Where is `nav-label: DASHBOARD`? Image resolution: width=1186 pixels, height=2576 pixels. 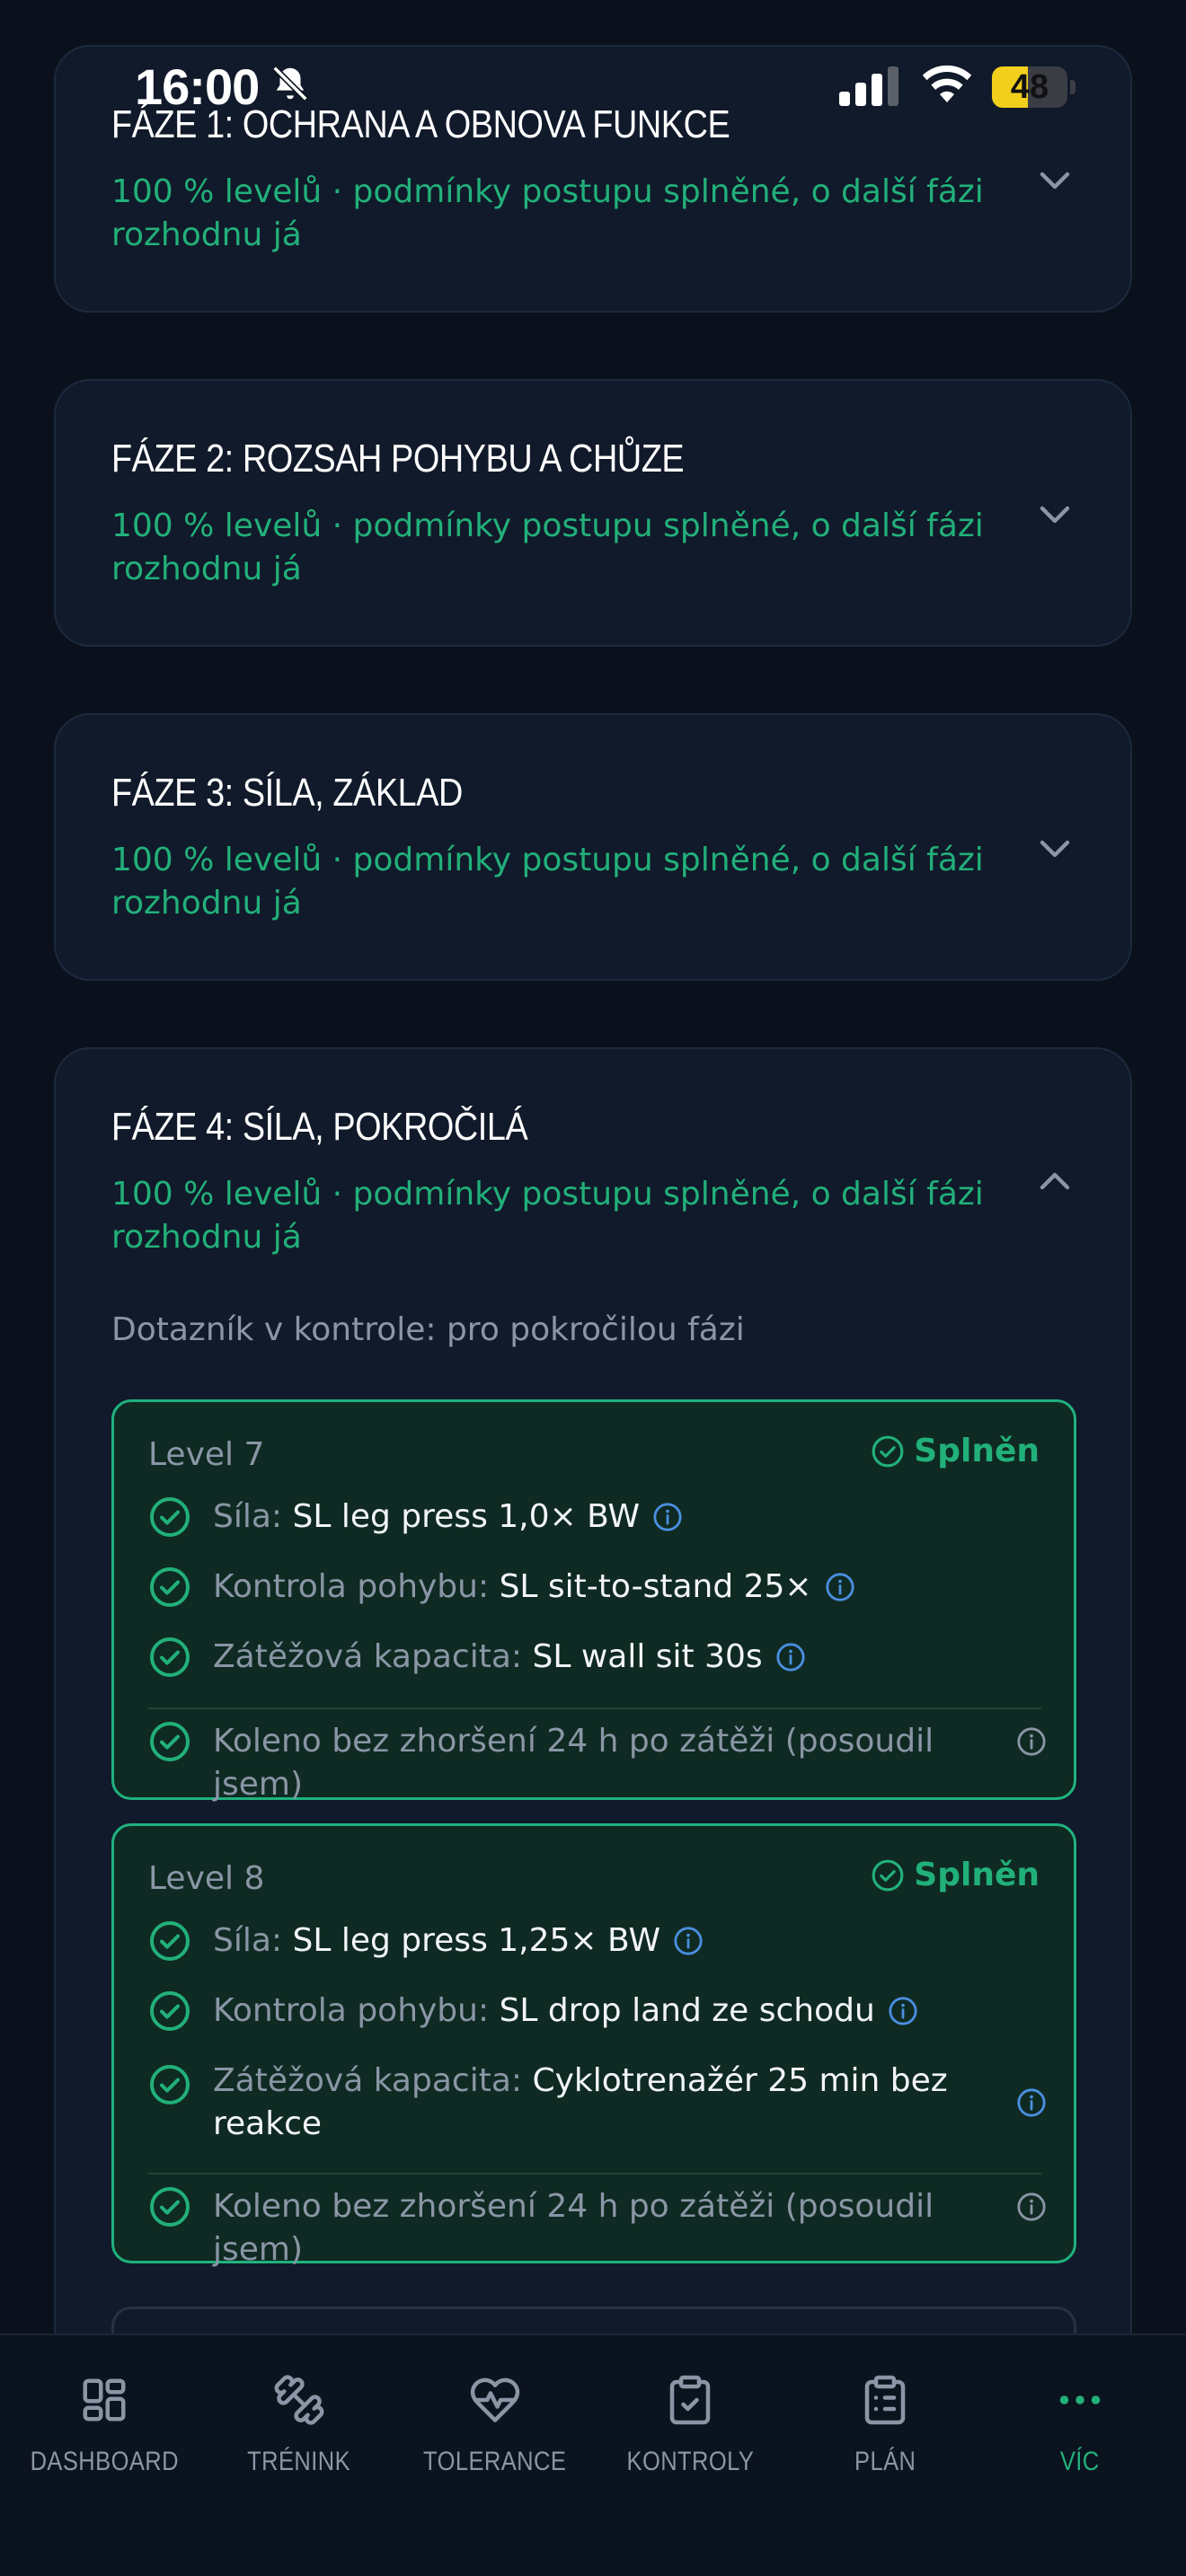
nav-label: DASHBOARD is located at coordinates (104, 2461).